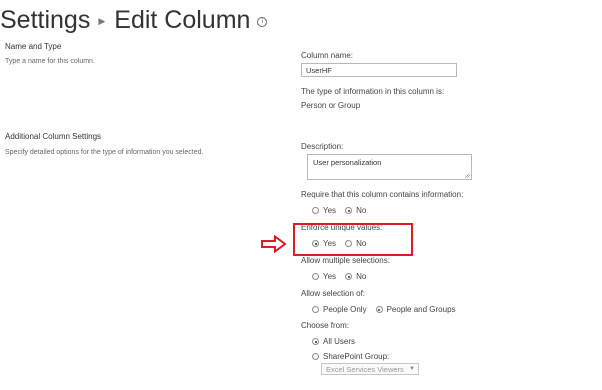  Describe the element at coordinates (412, 369) in the screenshot. I see `chevron-down-icon: ▼` at that location.